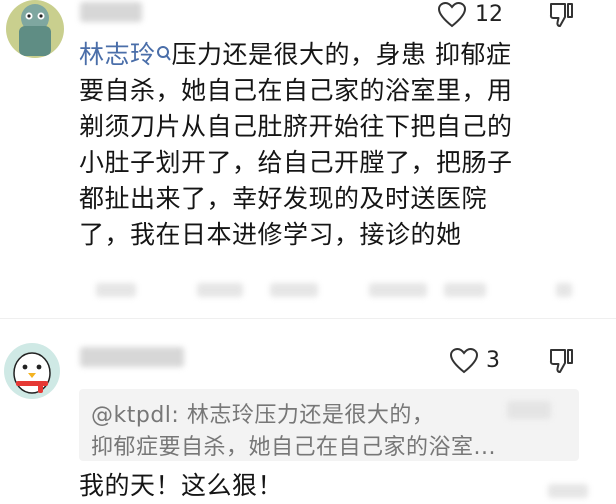 The height and width of the screenshot is (504, 616). I want to click on author-name: 林志玲, so click(117, 55).